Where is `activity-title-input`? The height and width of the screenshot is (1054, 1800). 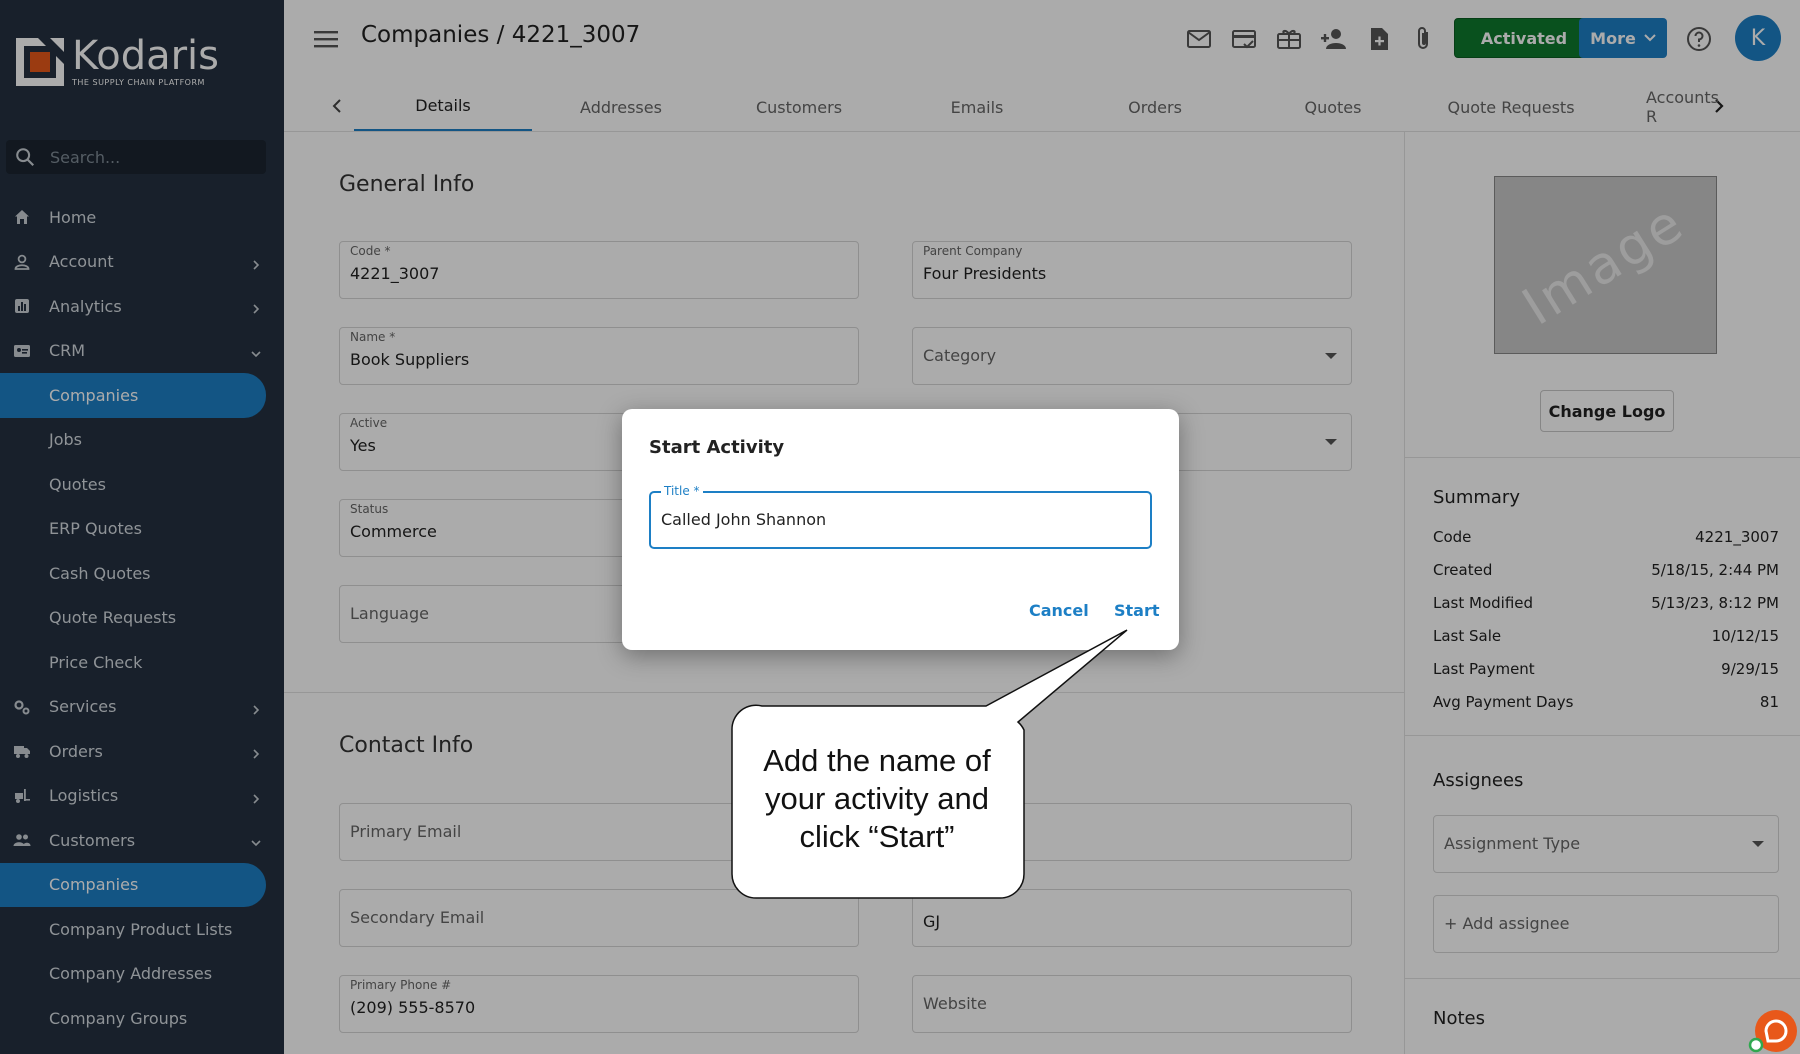
activity-title-input is located at coordinates (896, 519).